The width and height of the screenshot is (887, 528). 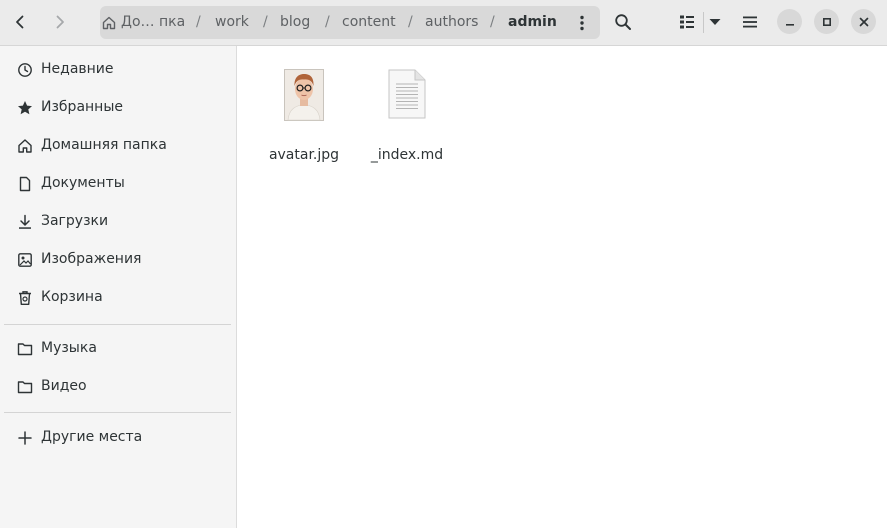 What do you see at coordinates (91, 259) in the screenshot?
I see `sidebar-item-label: Изображения` at bounding box center [91, 259].